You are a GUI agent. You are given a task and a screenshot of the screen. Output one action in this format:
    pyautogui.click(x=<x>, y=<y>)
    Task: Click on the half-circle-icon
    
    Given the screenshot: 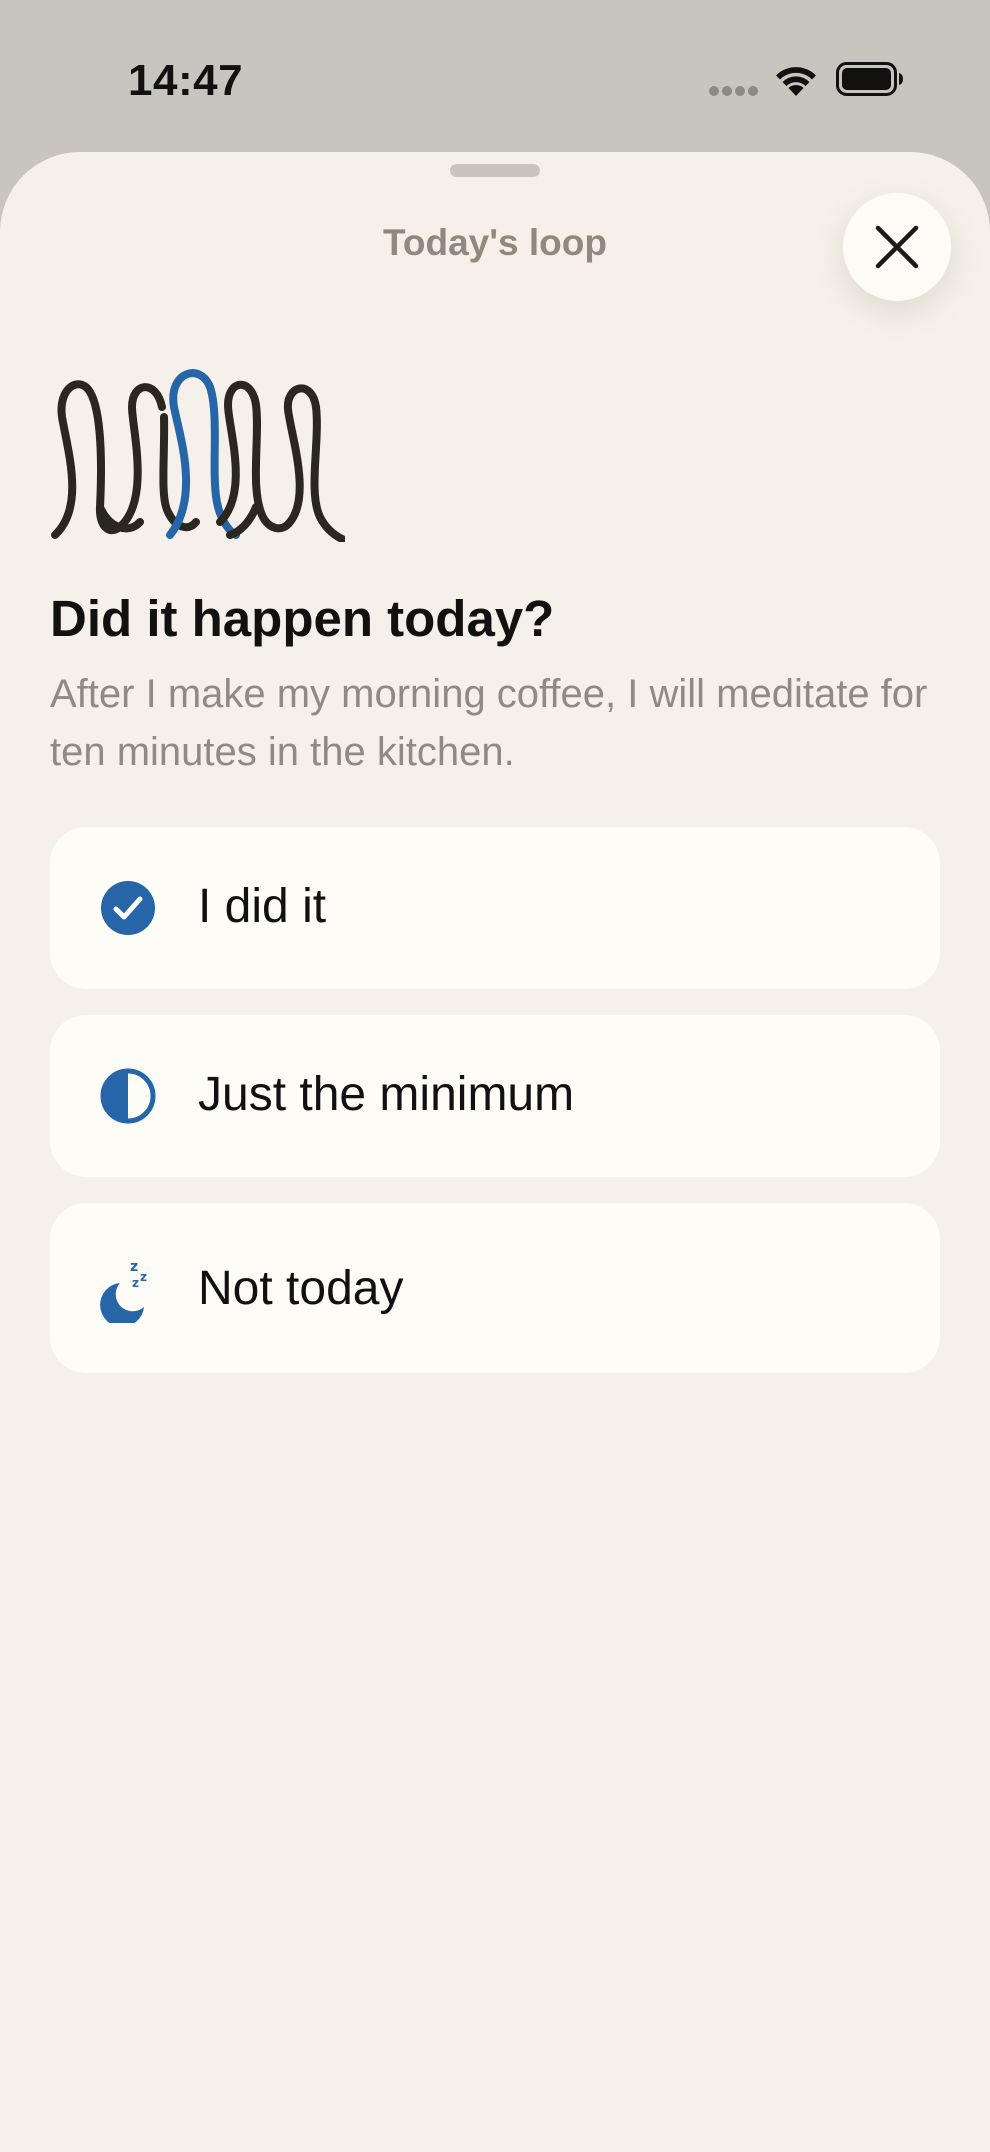 What is the action you would take?
    pyautogui.click(x=128, y=1096)
    